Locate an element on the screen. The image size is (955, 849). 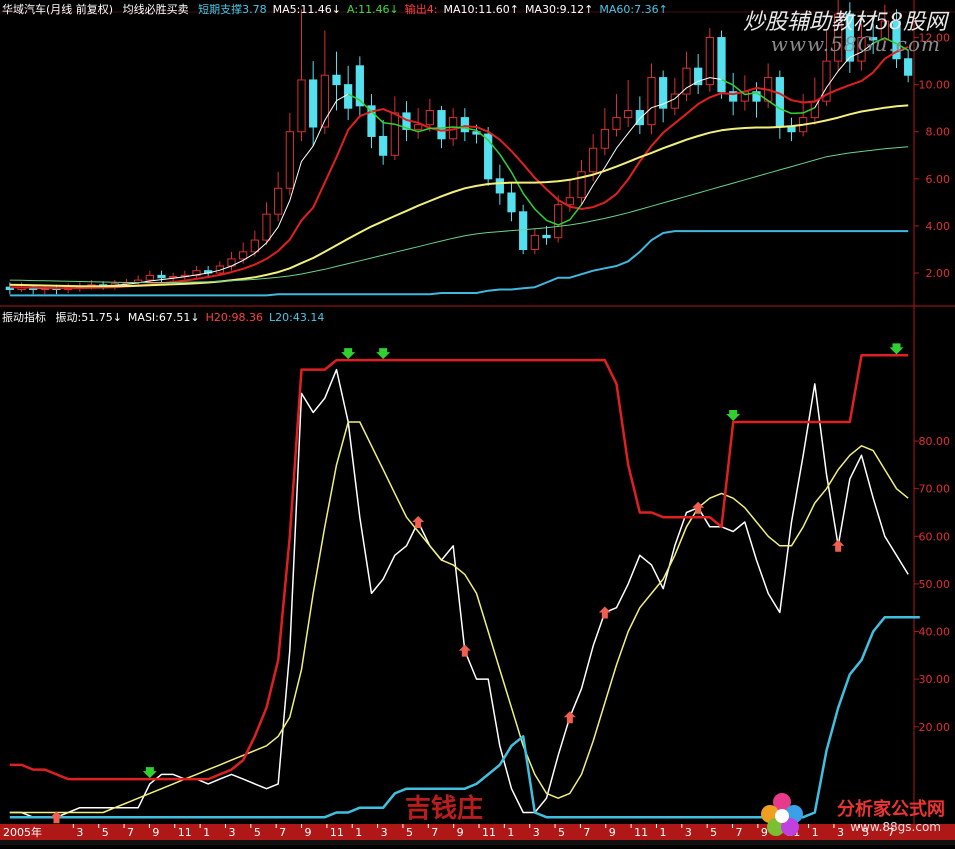
x-tick-label-4: 9 is located at coordinates (155, 832).